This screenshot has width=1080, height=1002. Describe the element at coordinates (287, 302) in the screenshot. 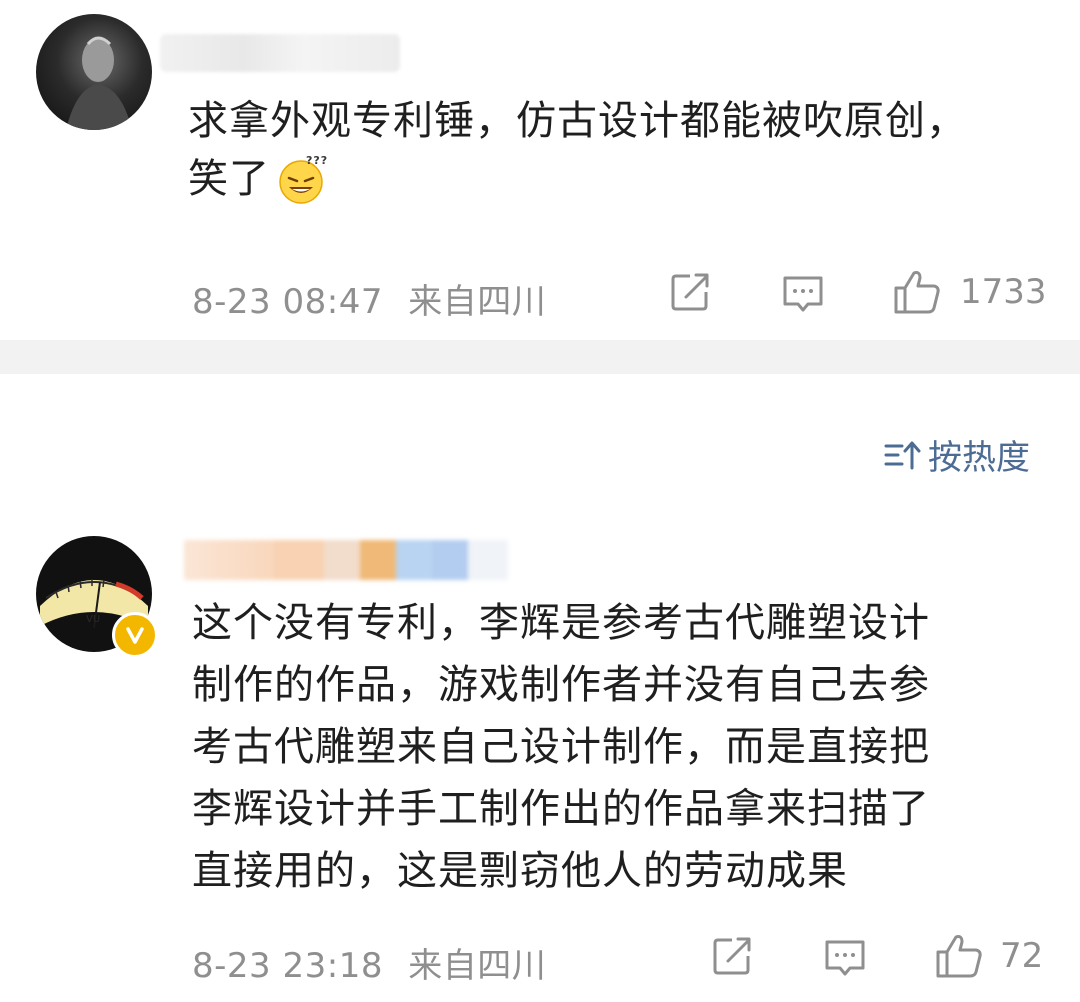

I see `timestamp: 8-23 08:47` at that location.